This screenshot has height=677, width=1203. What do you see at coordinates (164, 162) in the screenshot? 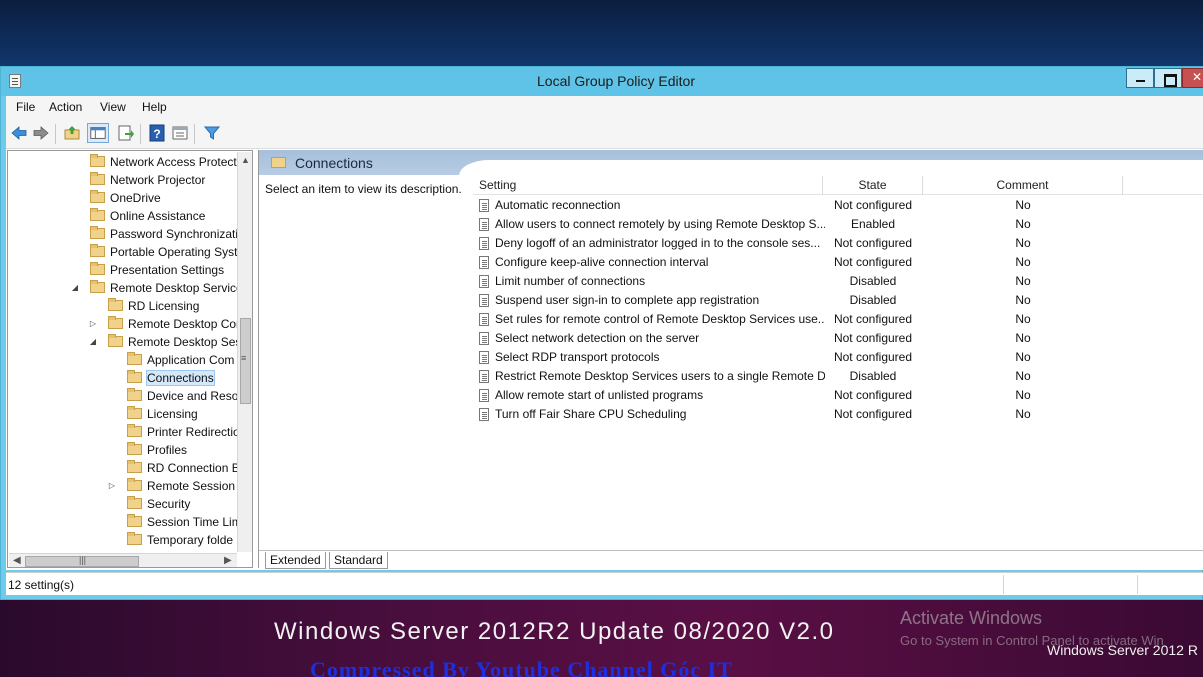
I see `tree-item: Network Access Protecti` at bounding box center [164, 162].